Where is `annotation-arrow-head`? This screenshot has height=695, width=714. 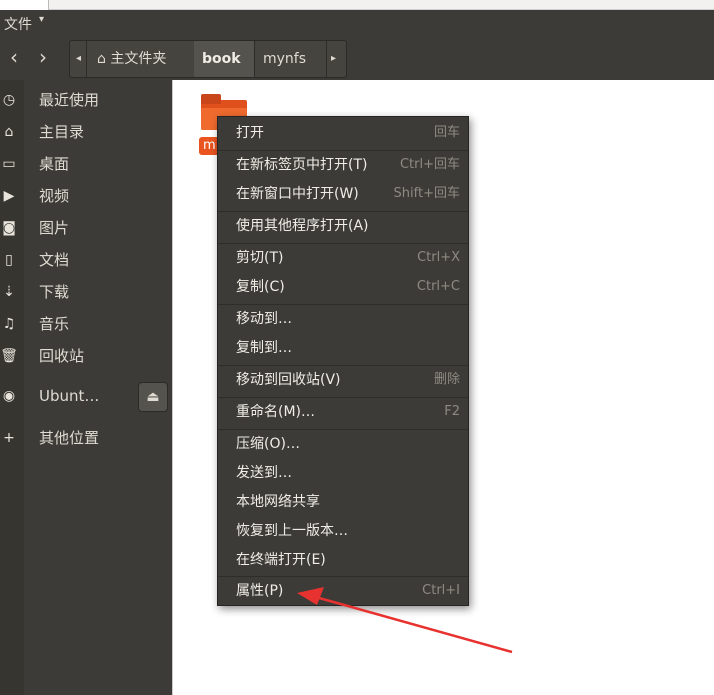
annotation-arrow-head is located at coordinates (310, 596).